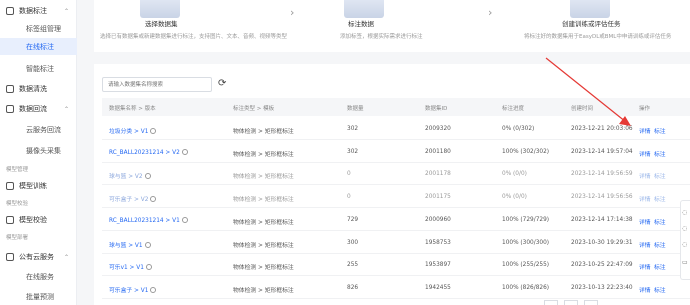 This screenshot has height=305, width=690. I want to click on dataset-name-link: 可乐v1 > V1, so click(130, 266).